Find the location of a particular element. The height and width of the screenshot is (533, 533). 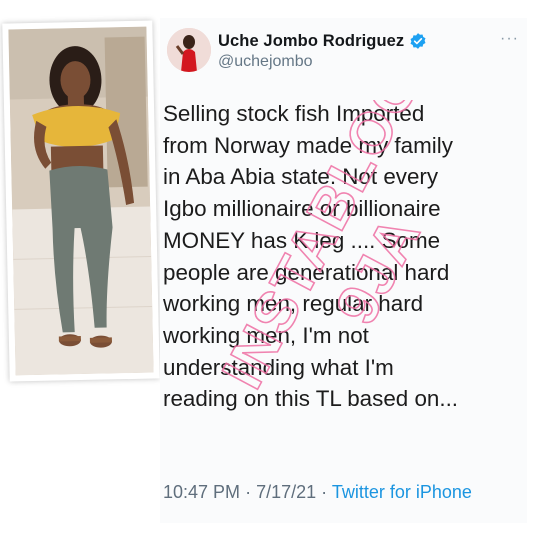

tweet-meta: 10:47 PM · 7/17/21 · Twitter for iPhone is located at coordinates (317, 494).